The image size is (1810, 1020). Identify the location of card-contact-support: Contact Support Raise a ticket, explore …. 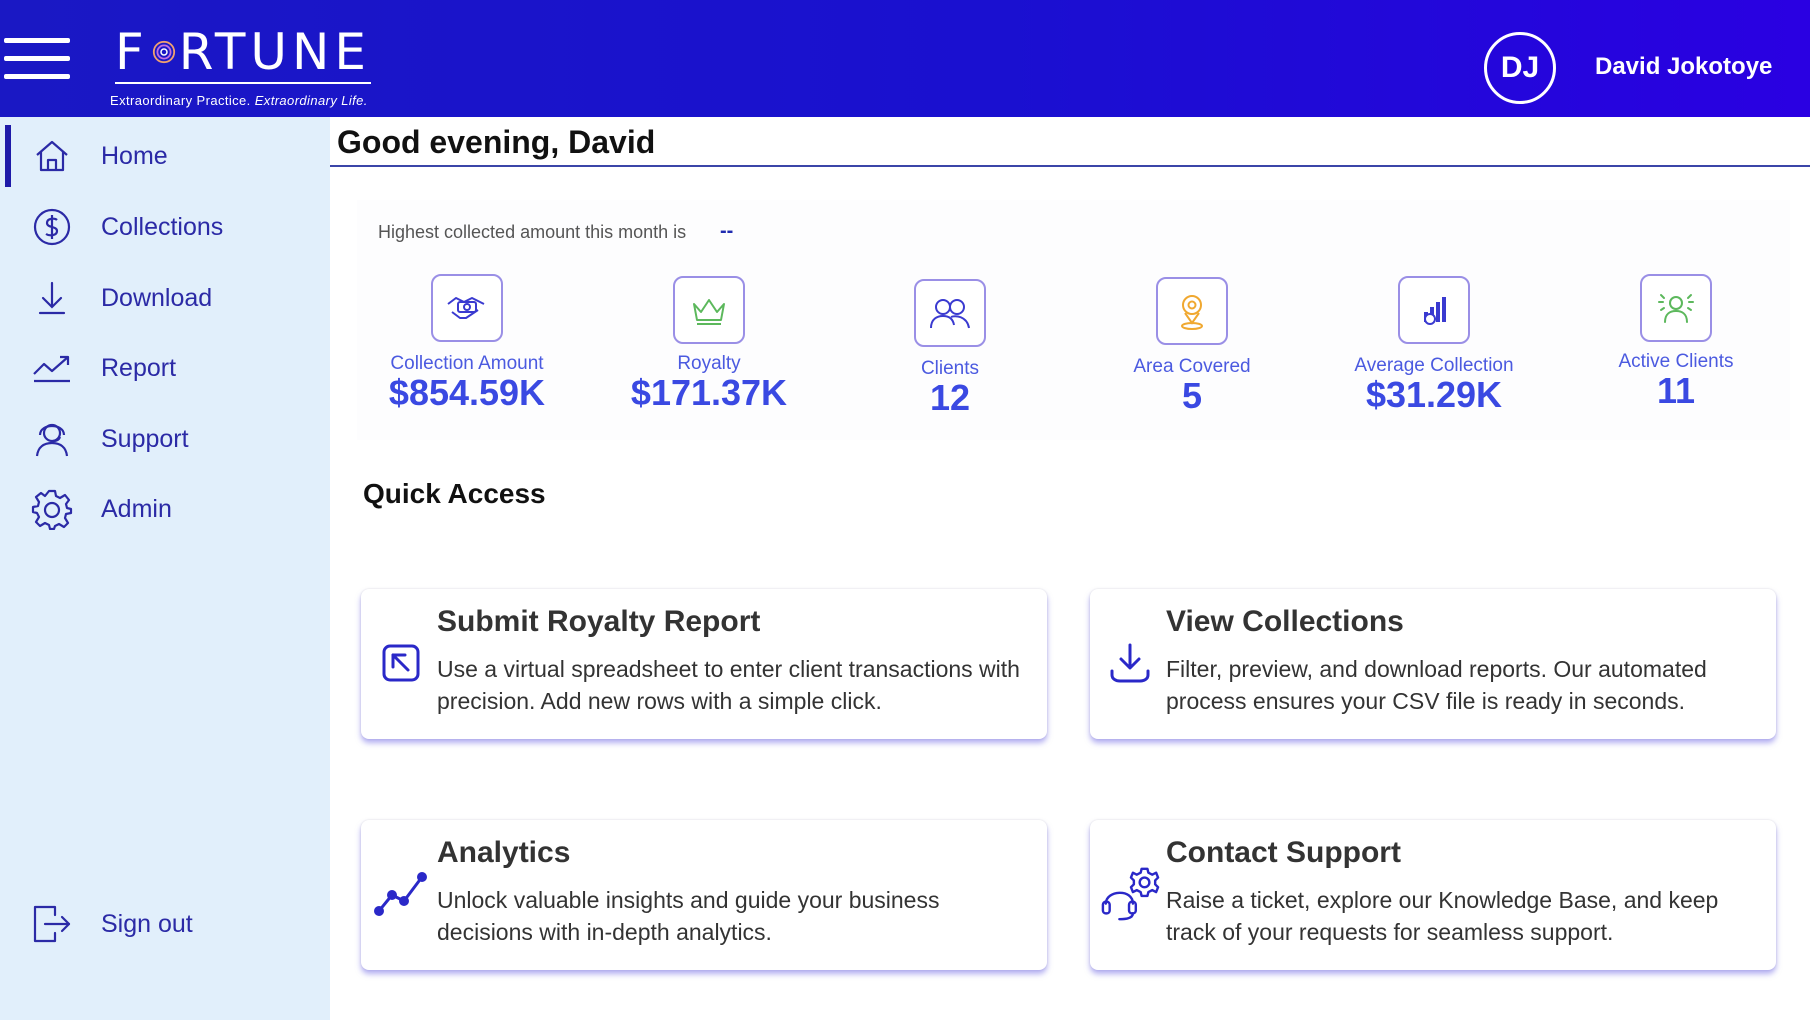
(1433, 895).